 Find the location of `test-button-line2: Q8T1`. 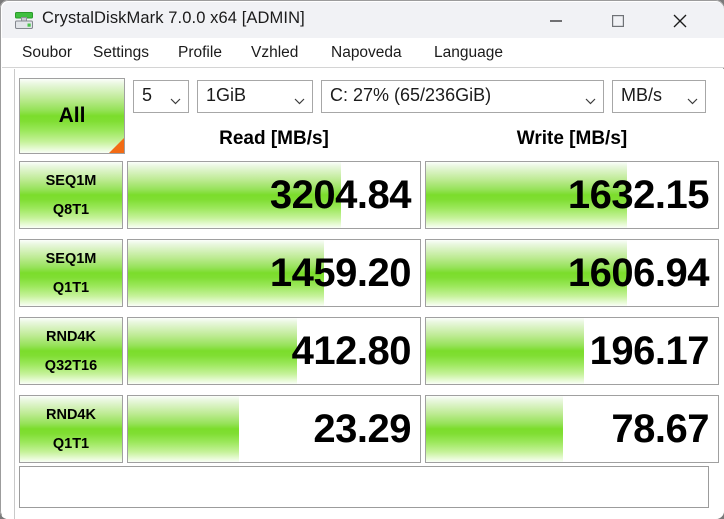

test-button-line2: Q8T1 is located at coordinates (71, 209).